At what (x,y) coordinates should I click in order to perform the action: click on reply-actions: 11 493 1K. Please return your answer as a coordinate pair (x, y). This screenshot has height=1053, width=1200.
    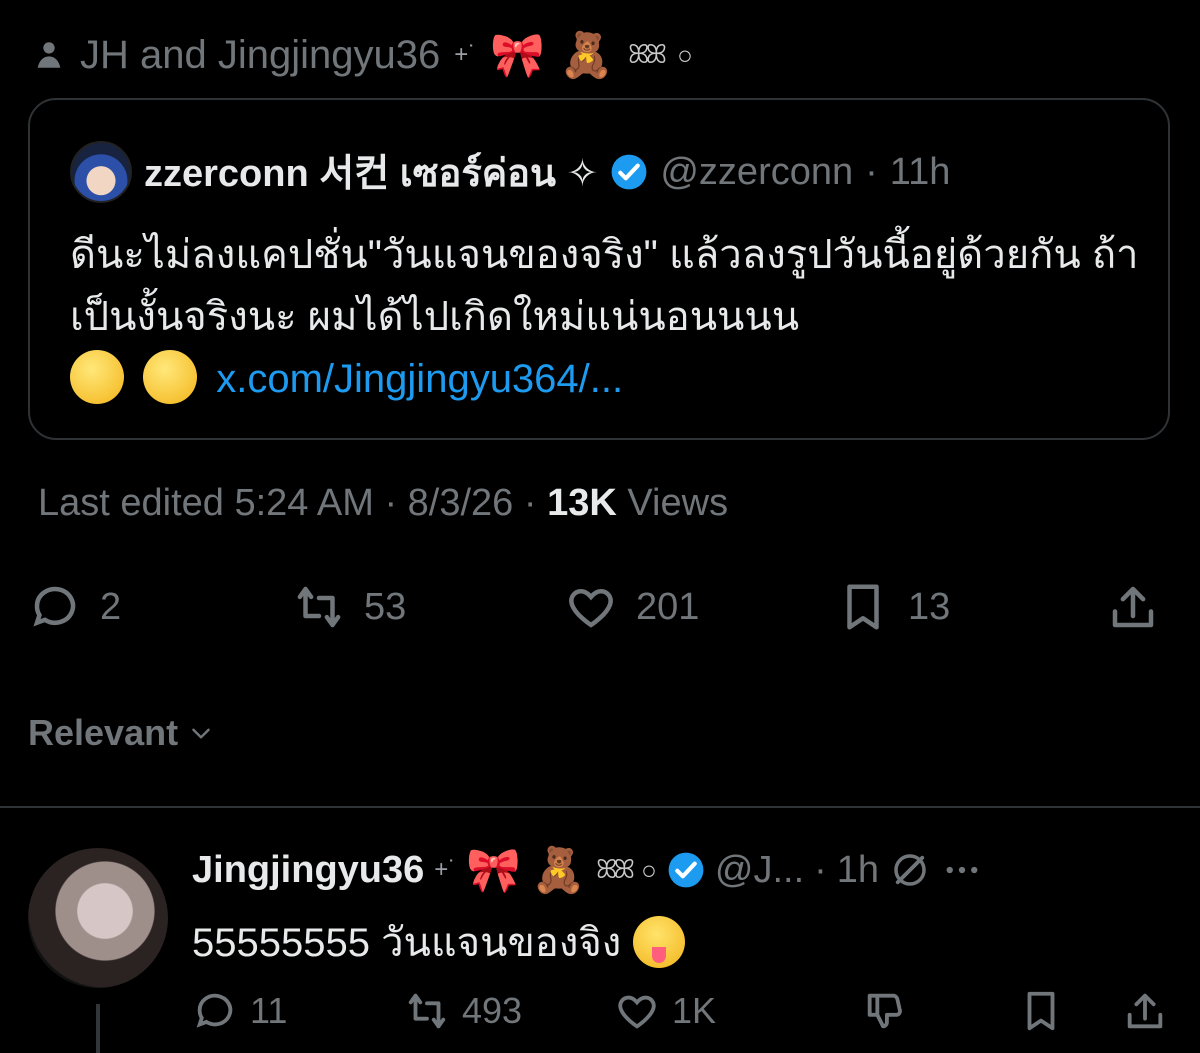
    Looking at the image, I should click on (682, 1016).